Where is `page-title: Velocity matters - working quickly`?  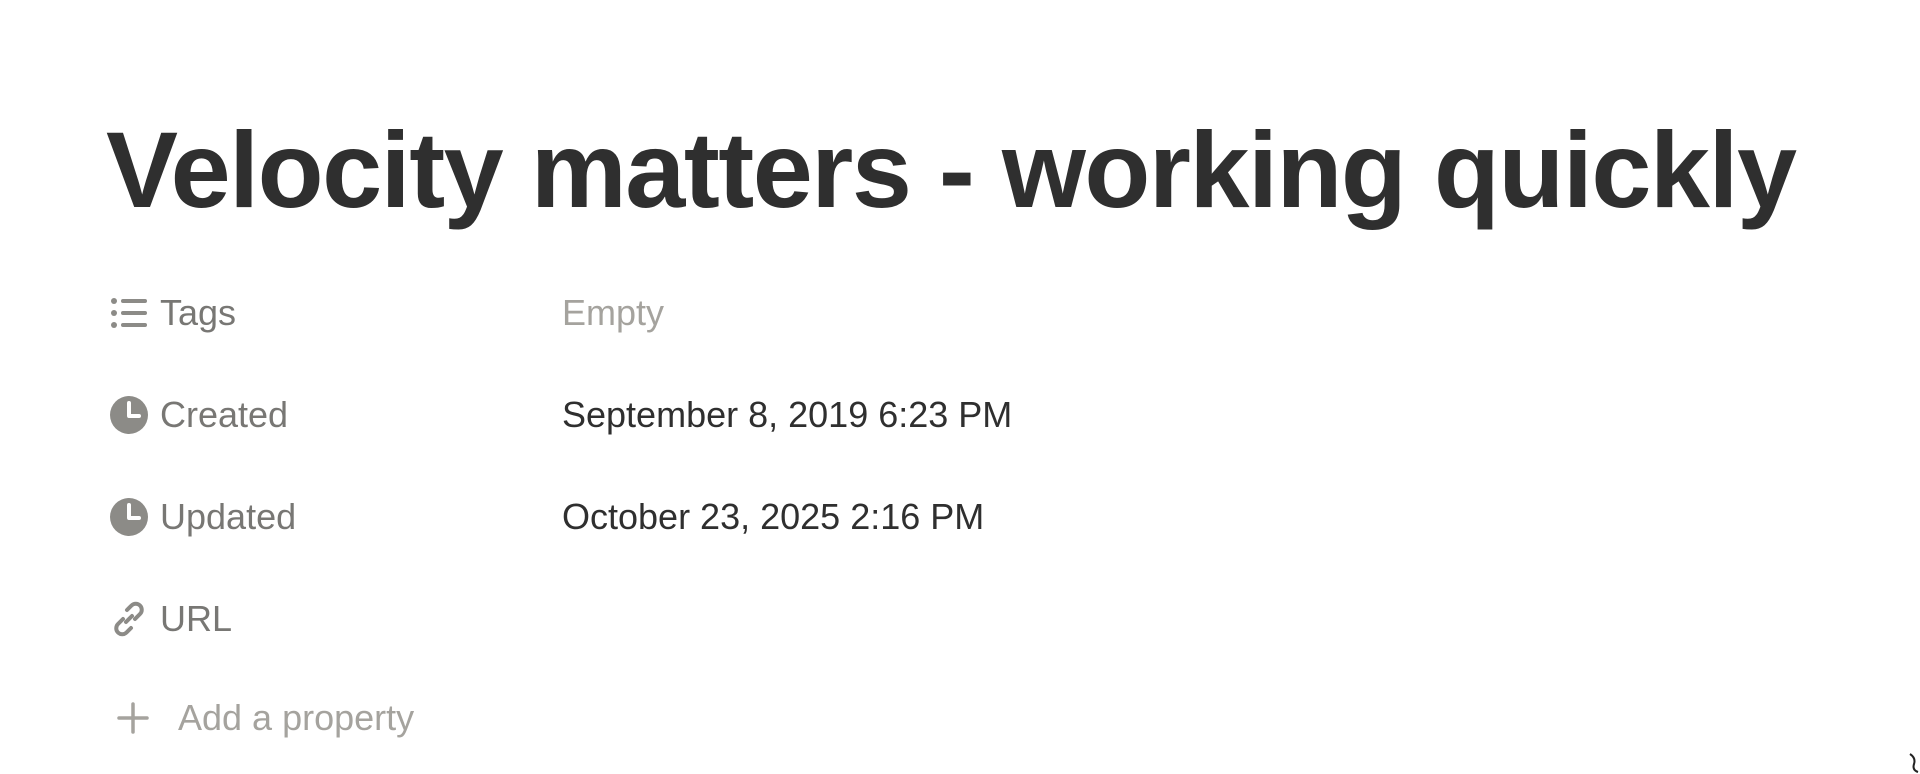
page-title: Velocity matters - working quickly is located at coordinates (951, 170).